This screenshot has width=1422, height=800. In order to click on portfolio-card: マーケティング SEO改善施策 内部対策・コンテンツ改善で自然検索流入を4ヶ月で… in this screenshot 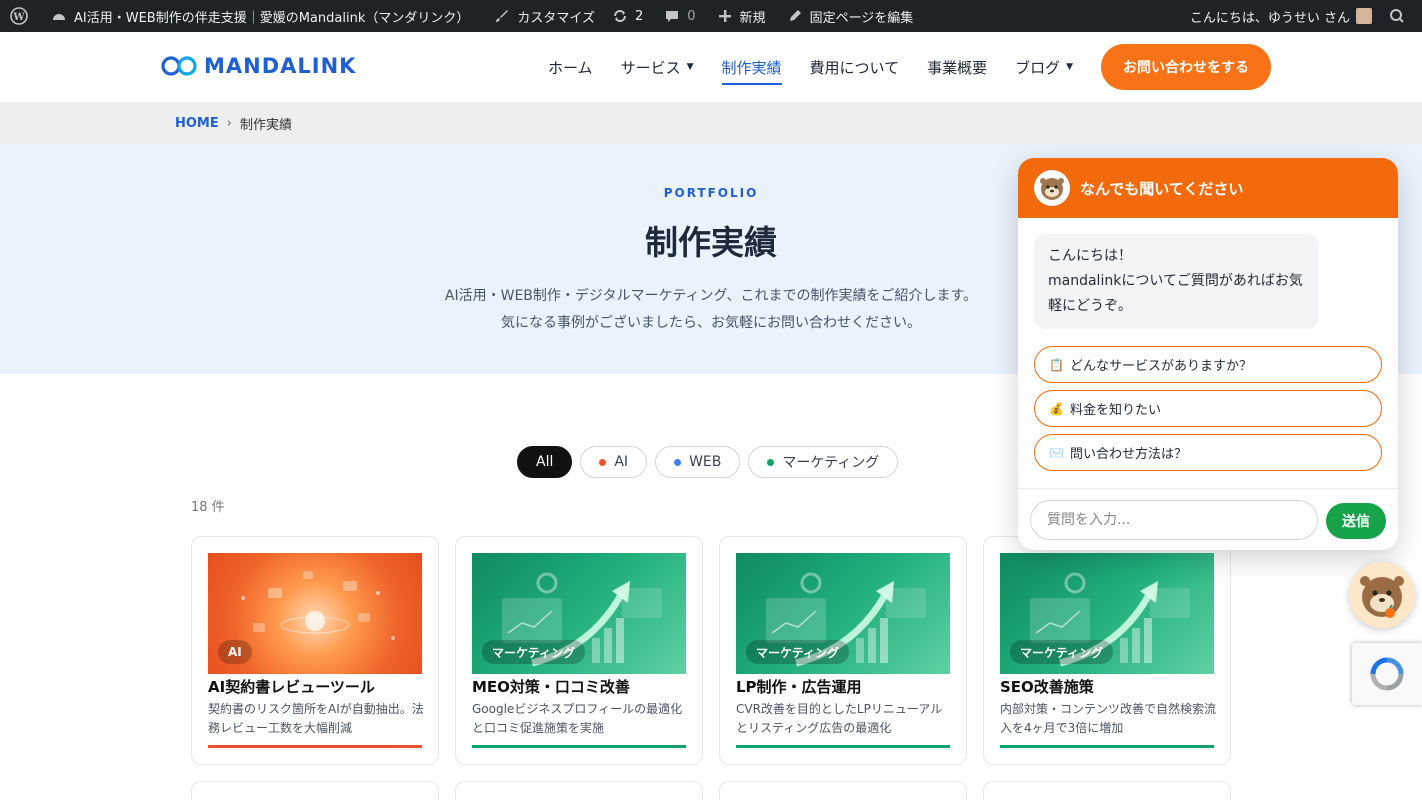, I will do `click(1107, 650)`.